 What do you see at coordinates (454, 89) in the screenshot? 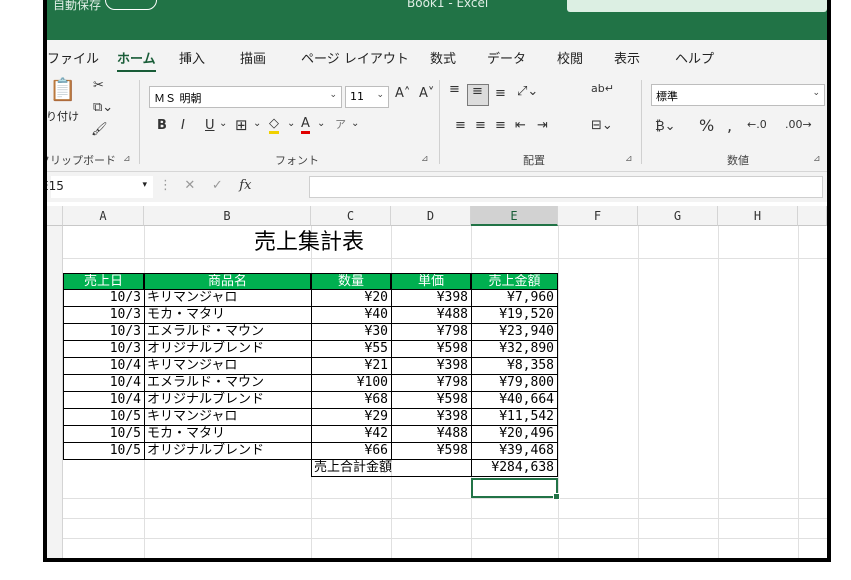
I see `align-top-icon: ≡` at bounding box center [454, 89].